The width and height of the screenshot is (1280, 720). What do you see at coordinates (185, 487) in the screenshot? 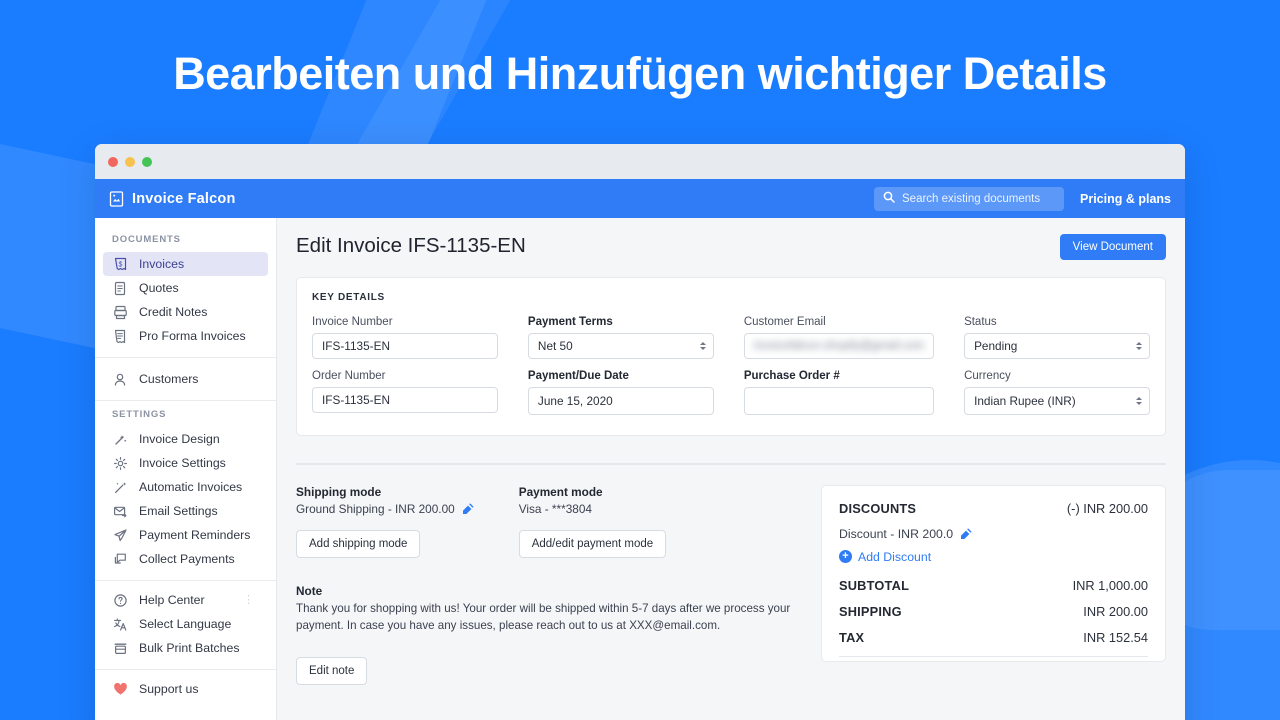
I see `sidebar-item-automatic-invoices: Automatic Invoices` at bounding box center [185, 487].